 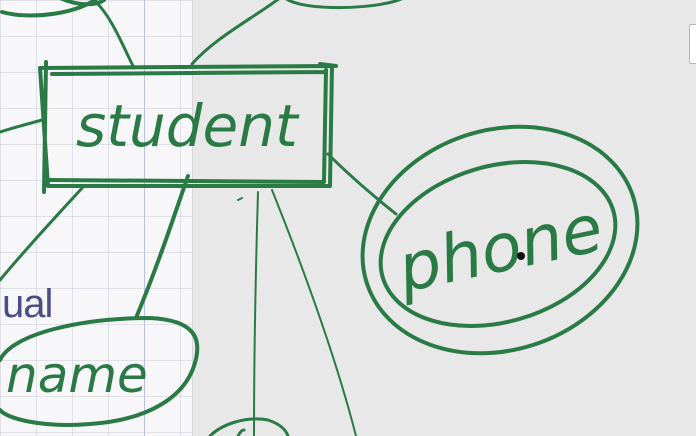 I want to click on left-connector-line, so click(x=22, y=126).